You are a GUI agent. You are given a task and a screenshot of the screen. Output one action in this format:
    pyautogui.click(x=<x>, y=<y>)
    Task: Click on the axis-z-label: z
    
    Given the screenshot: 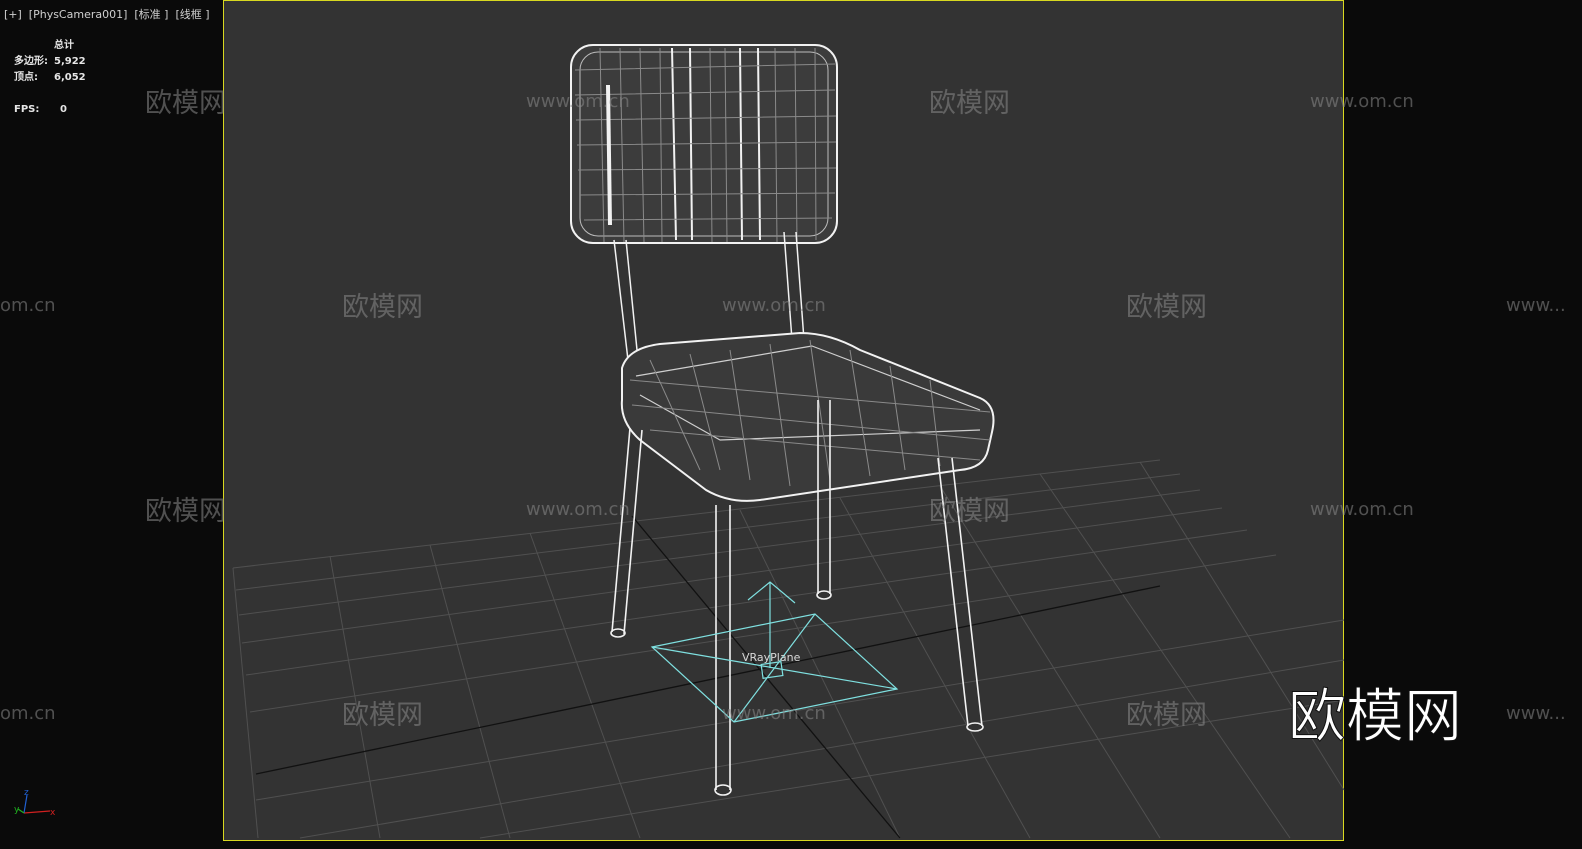 What is the action you would take?
    pyautogui.click(x=26, y=793)
    